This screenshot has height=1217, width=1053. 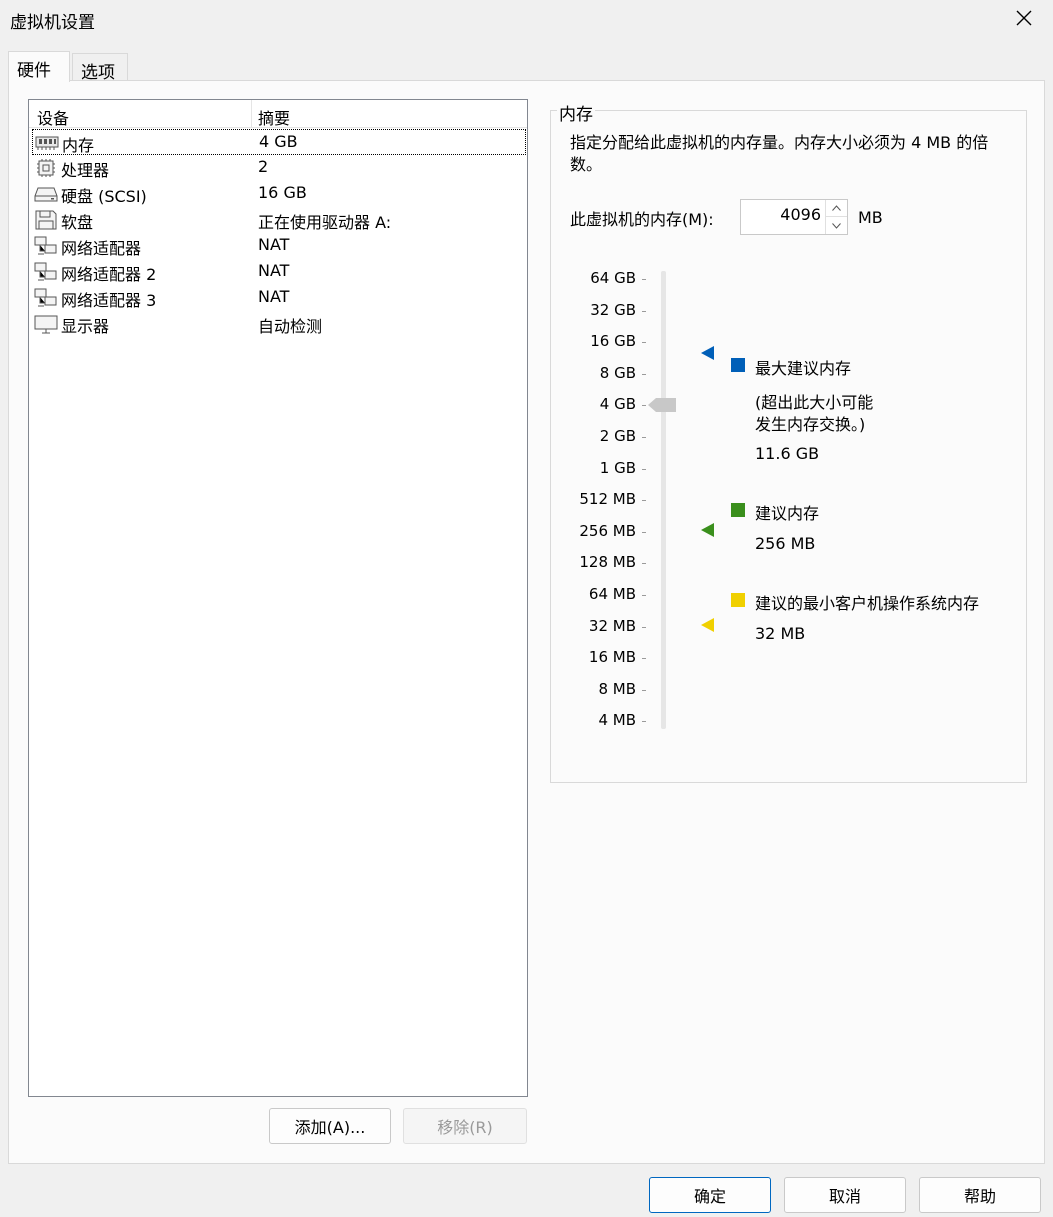 What do you see at coordinates (617, 404) in the screenshot?
I see `scale-tick-label: 4 GB` at bounding box center [617, 404].